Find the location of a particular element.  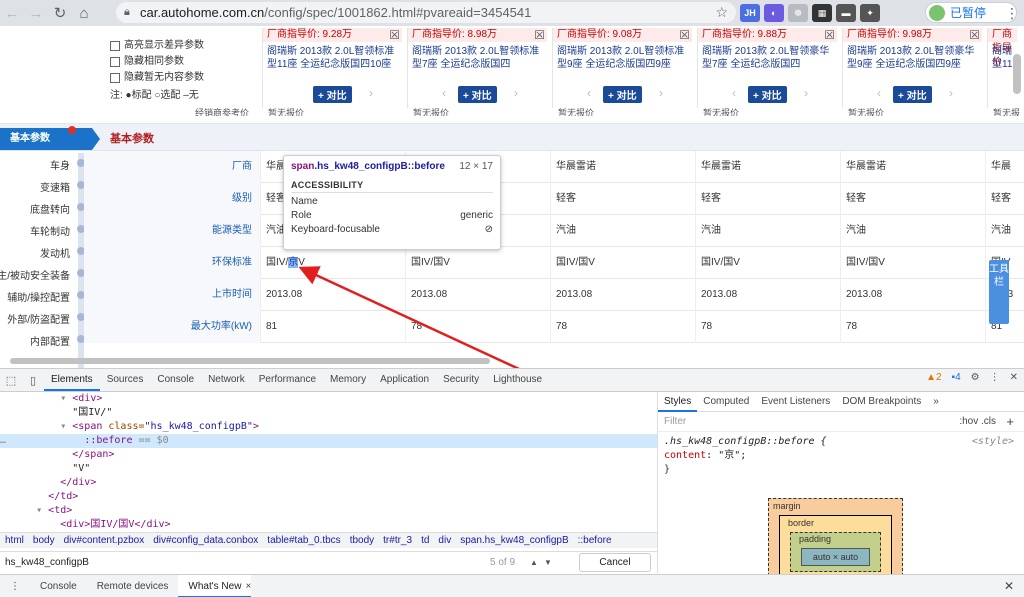

device-toolbar-icon: ▯ is located at coordinates (33, 380).